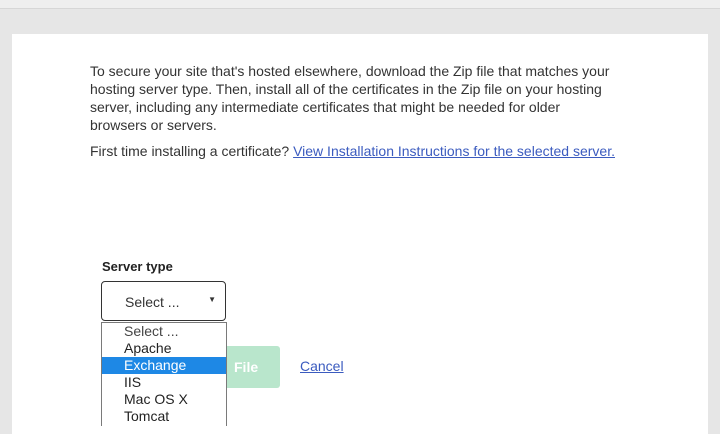  I want to click on server-type-select: Select ... ▼, so click(163, 301).